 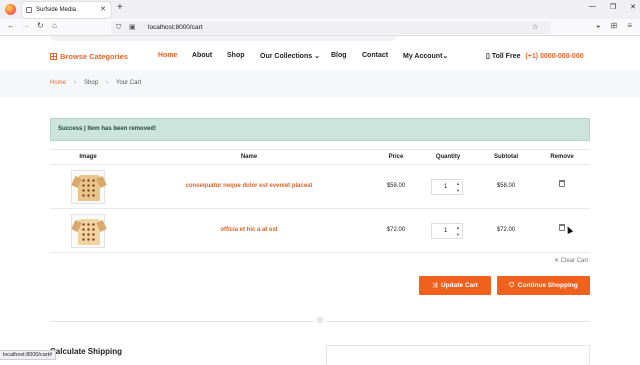 I want to click on product-price: $58.00, so click(x=396, y=186).